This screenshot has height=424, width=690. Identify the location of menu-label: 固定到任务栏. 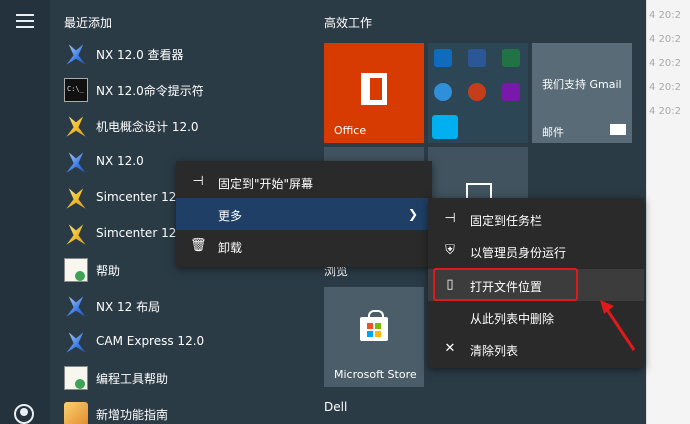
(506, 221).